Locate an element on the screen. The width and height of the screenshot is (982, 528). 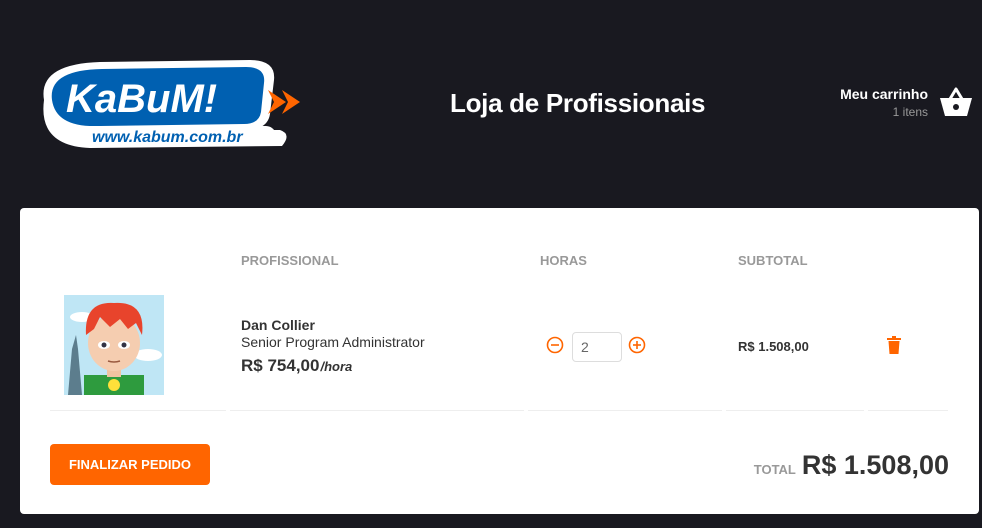
row-subtotal: R$ 1.508,00 is located at coordinates (773, 346).